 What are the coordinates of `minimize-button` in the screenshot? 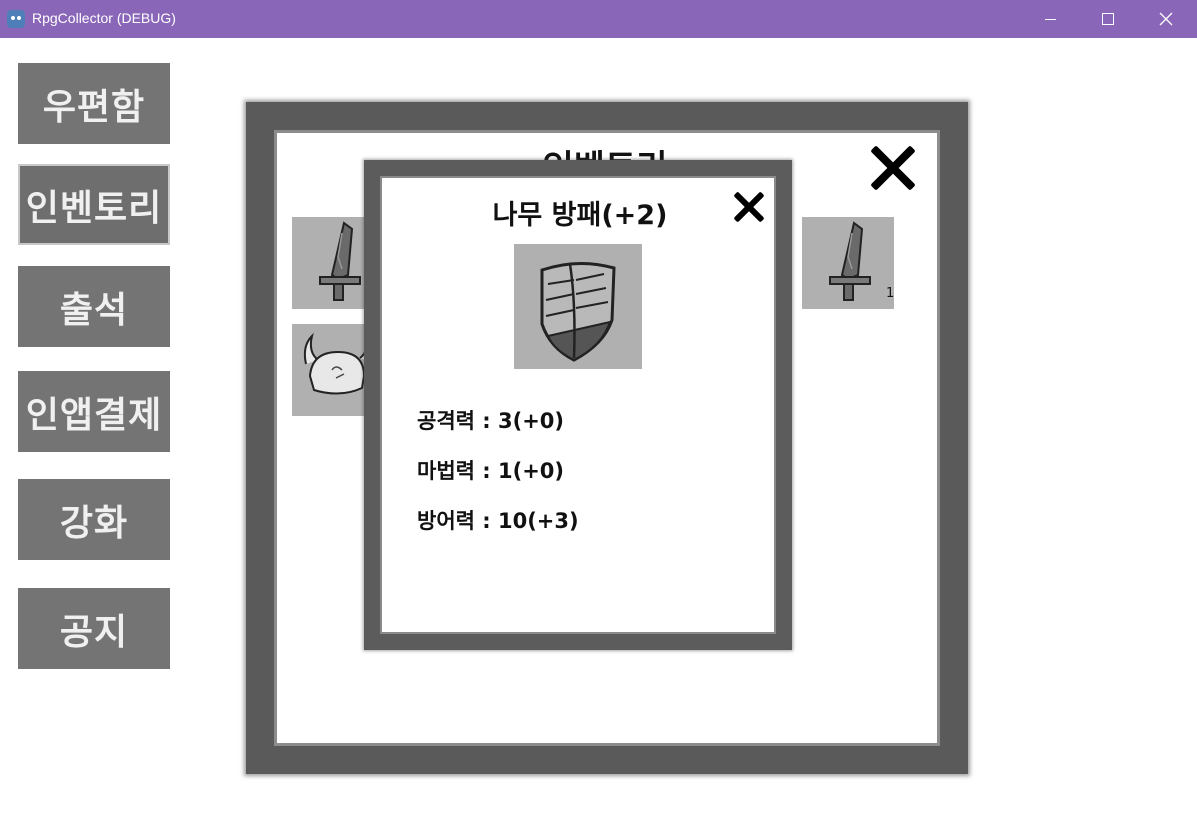 It's located at (1050, 19).